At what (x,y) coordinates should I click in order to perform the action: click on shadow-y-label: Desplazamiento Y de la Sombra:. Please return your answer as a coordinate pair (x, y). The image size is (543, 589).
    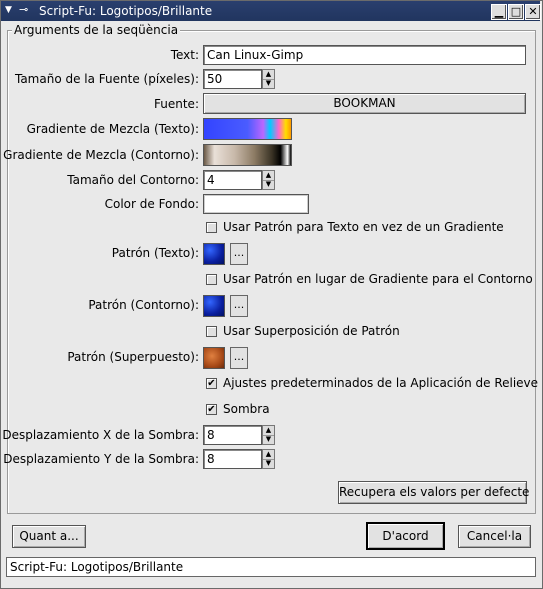
    Looking at the image, I should click on (101, 459).